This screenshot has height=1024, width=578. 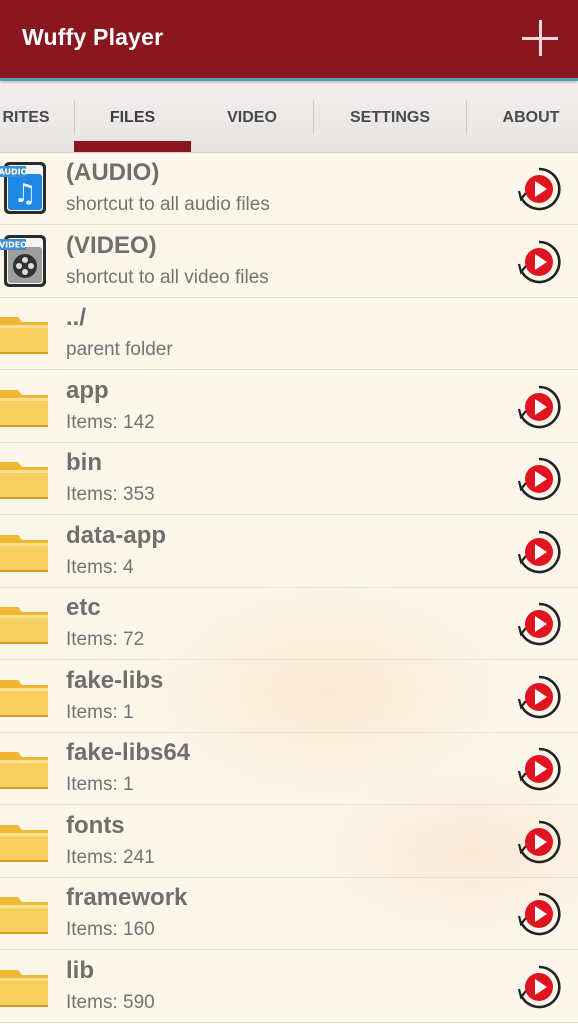 I want to click on video-file-icon: VIDEO, so click(x=25, y=261).